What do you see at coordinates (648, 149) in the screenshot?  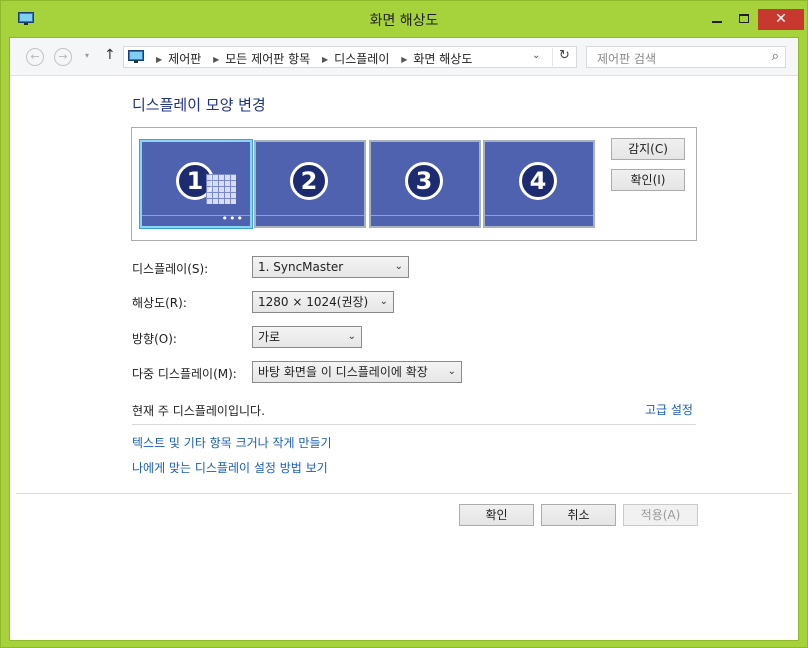 I see `detect-button: 감지(C)` at bounding box center [648, 149].